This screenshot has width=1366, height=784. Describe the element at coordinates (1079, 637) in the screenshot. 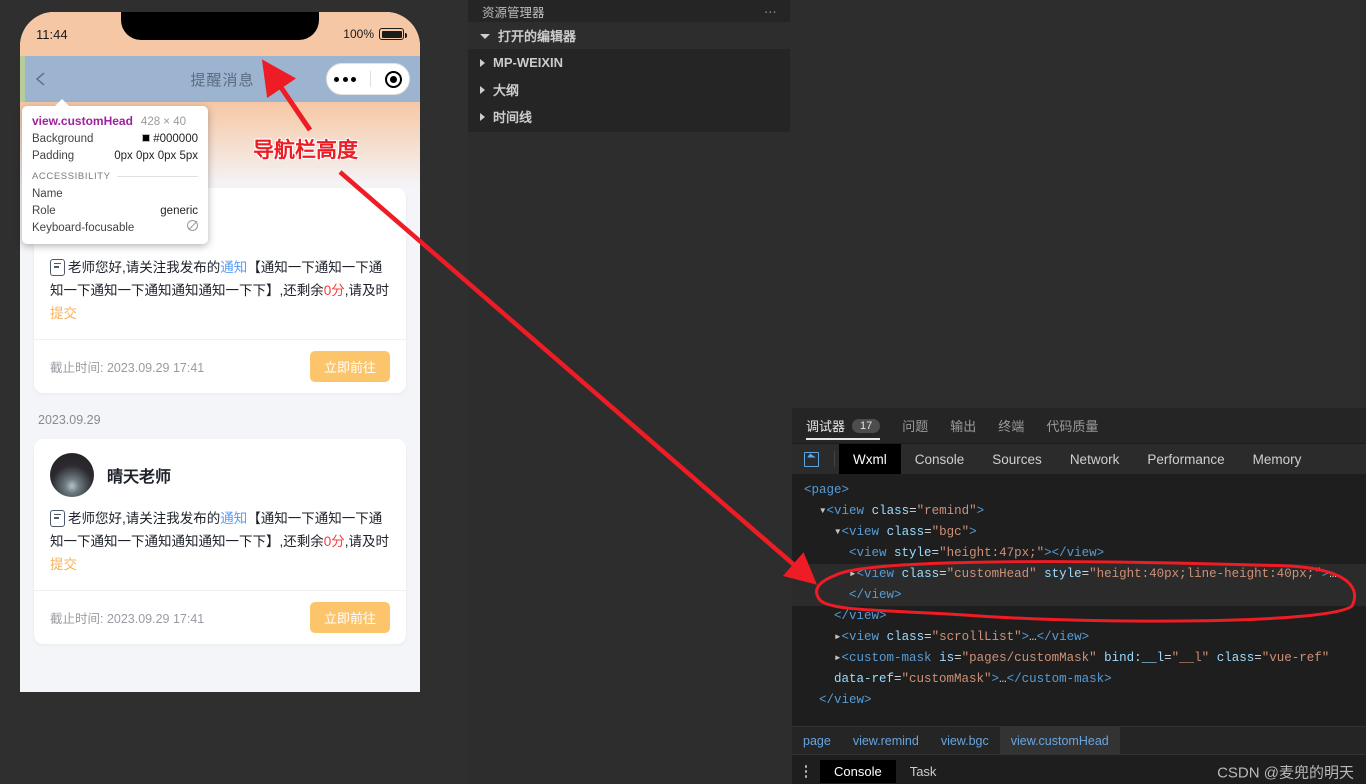

I see `dom-tree-line: ▸<view class="scrollList">…</view>` at that location.